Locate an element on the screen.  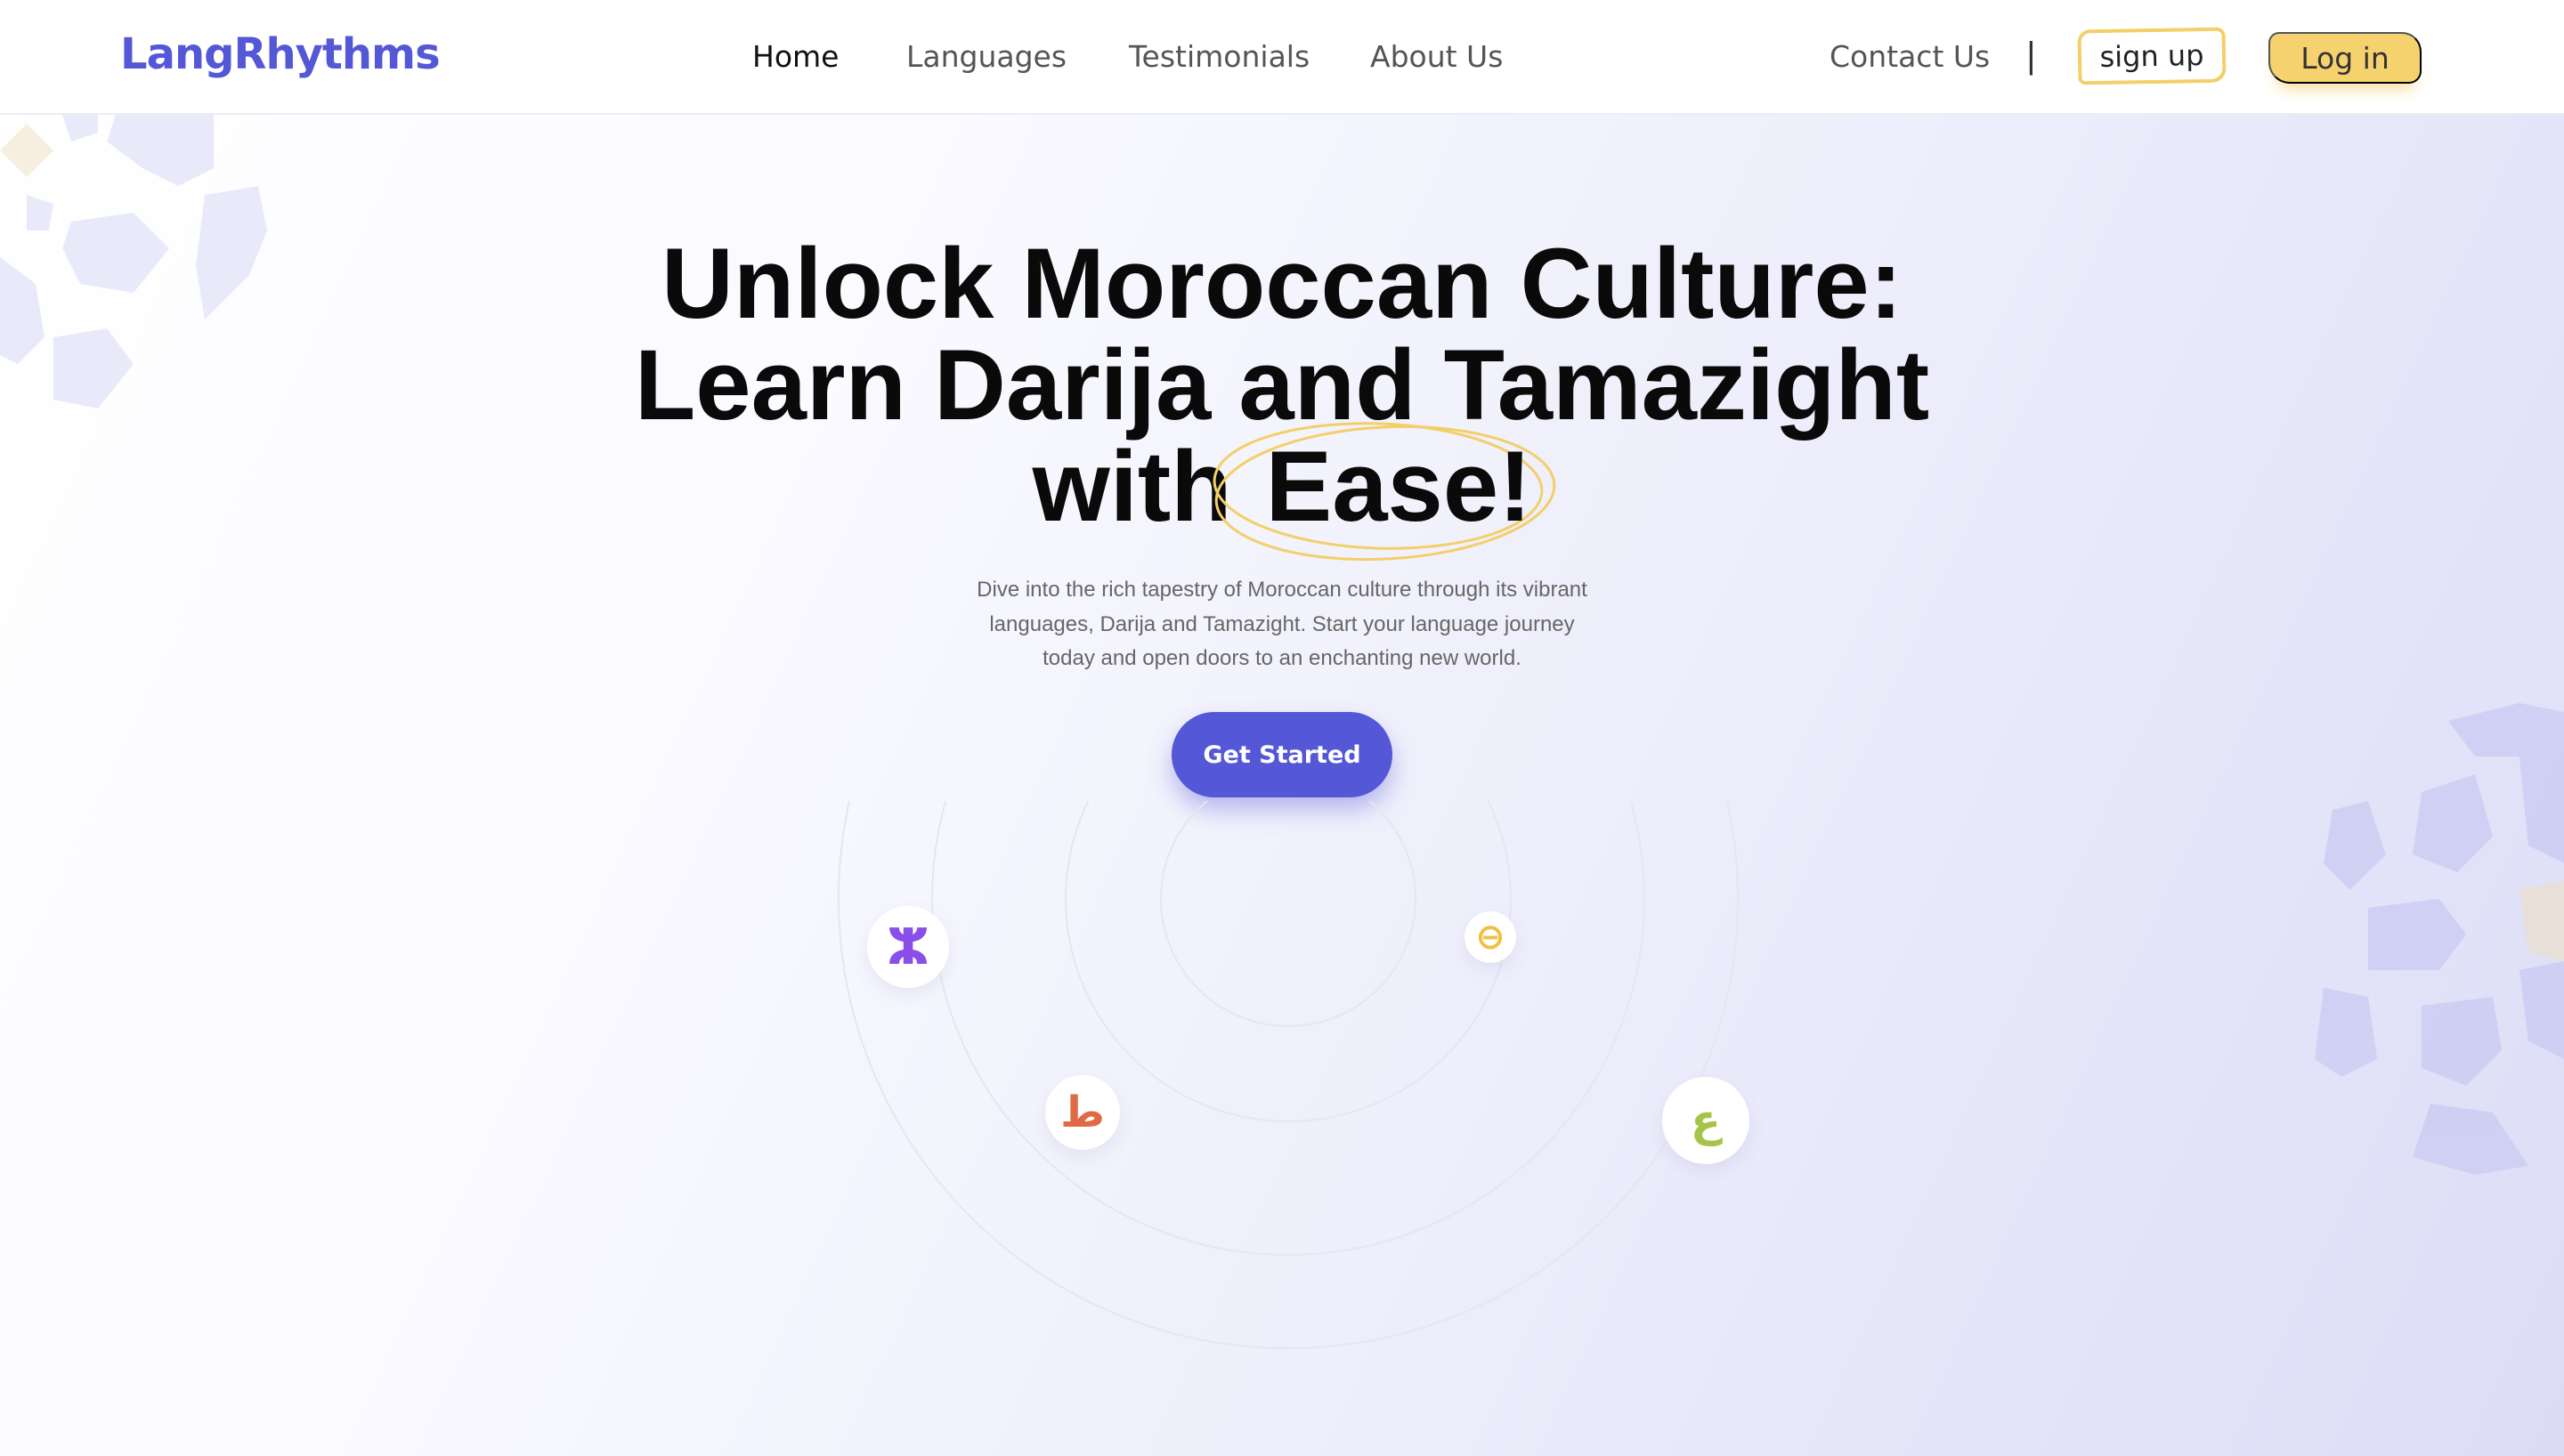
nav-home: Home is located at coordinates (795, 56).